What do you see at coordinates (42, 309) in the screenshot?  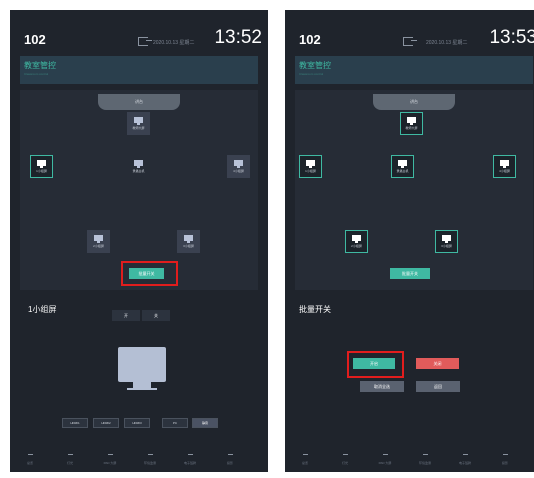 I see `detail-label: 1小组屏` at bounding box center [42, 309].